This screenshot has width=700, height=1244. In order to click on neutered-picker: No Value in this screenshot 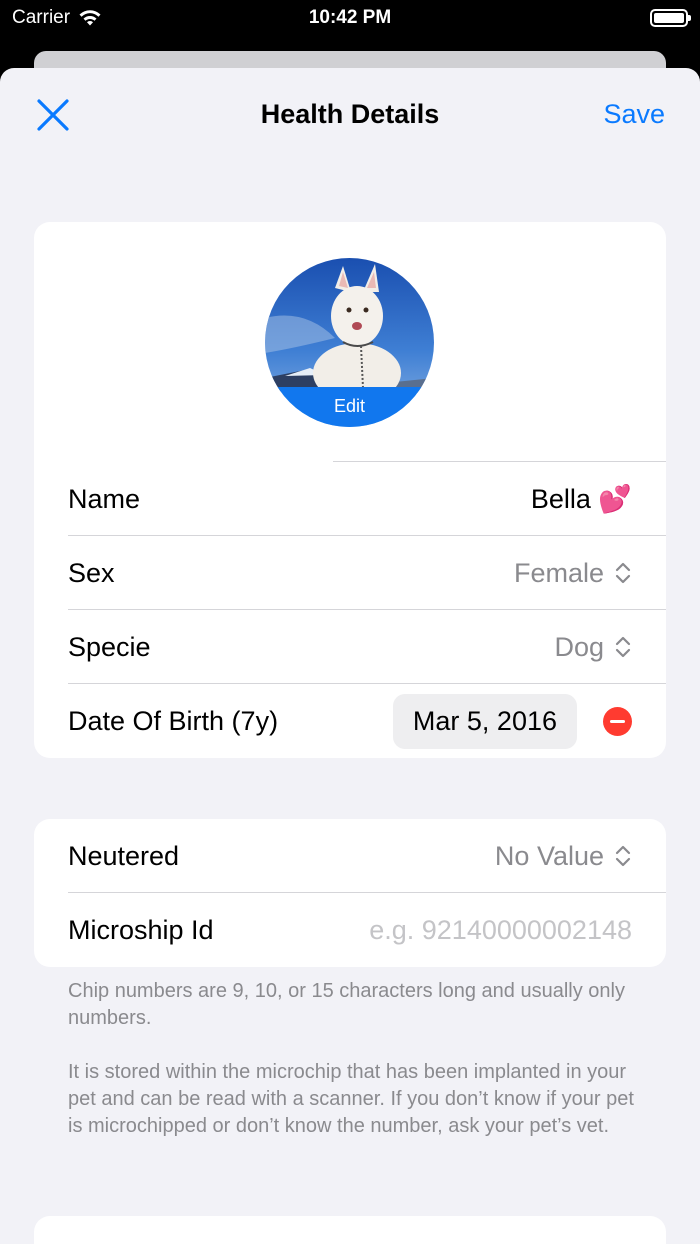, I will do `click(563, 856)`.